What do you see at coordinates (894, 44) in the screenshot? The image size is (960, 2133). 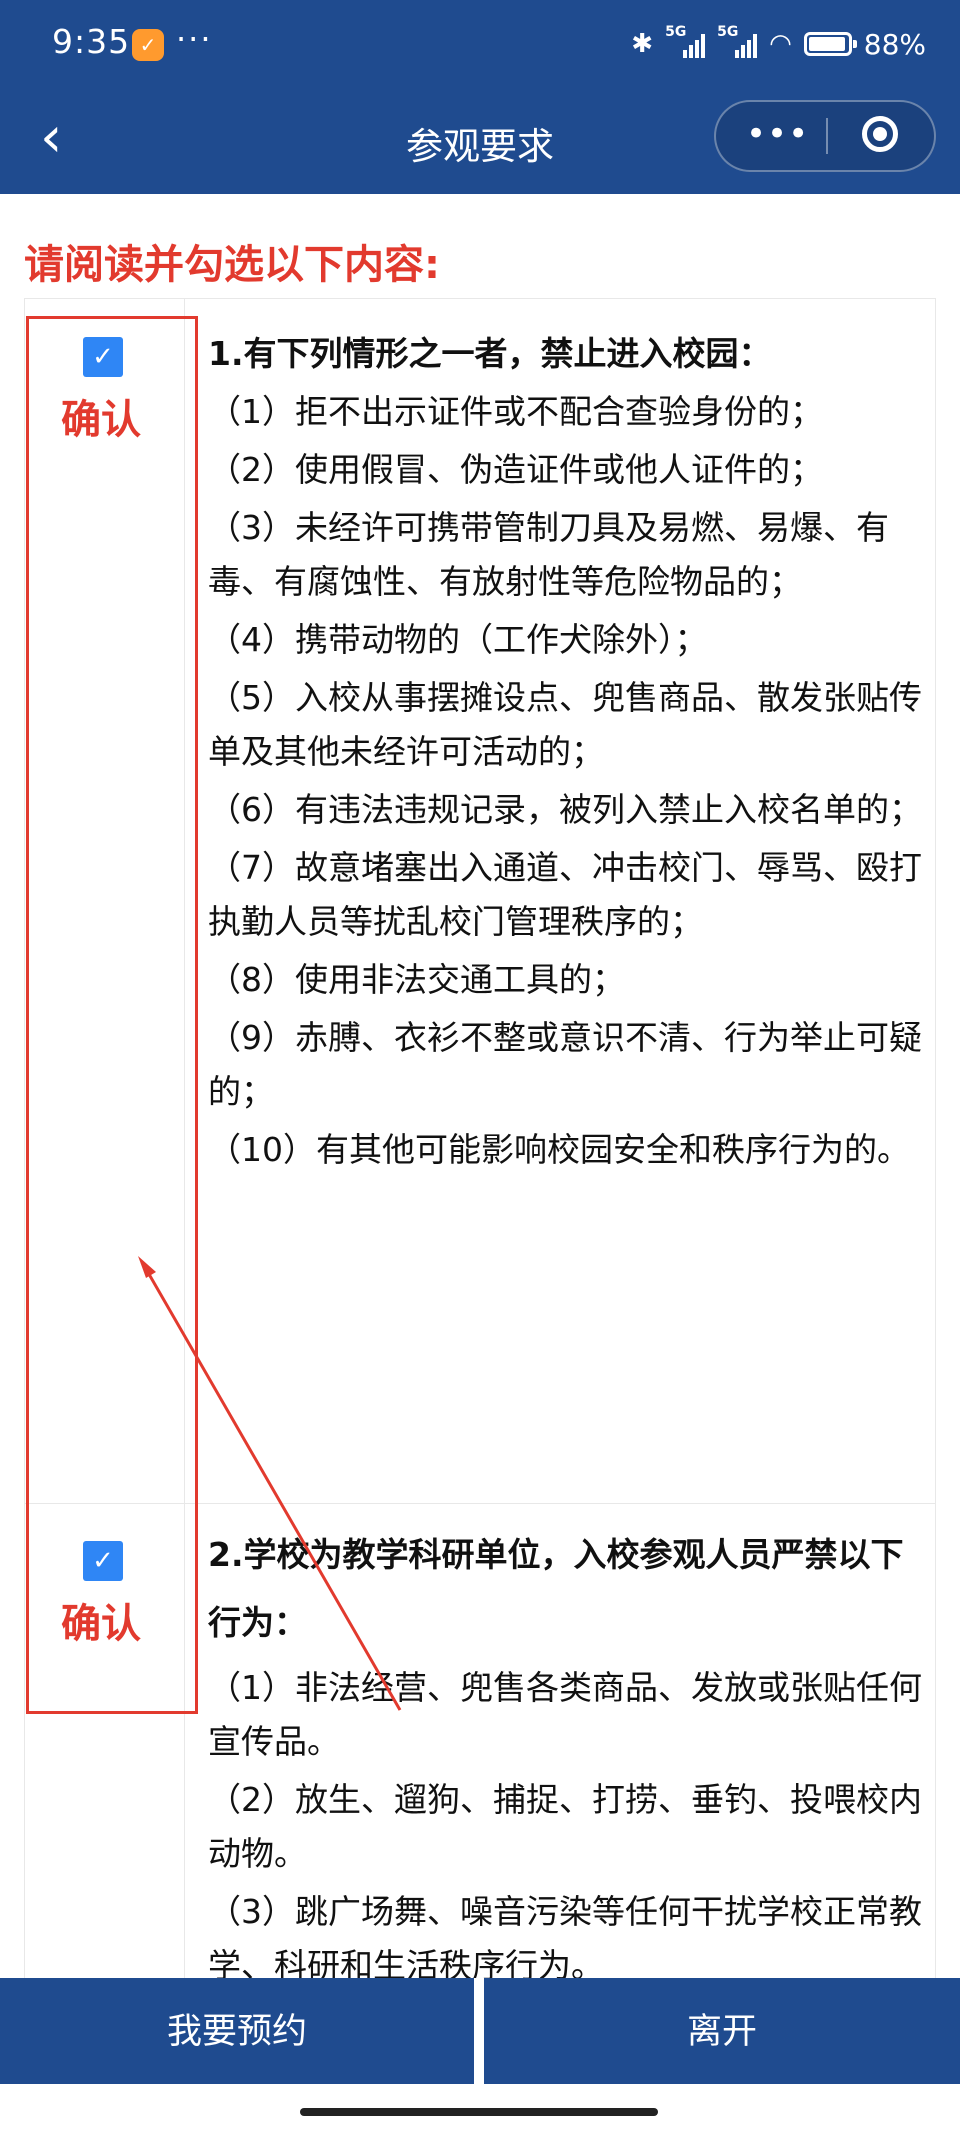 I see `battery-level: 88%` at bounding box center [894, 44].